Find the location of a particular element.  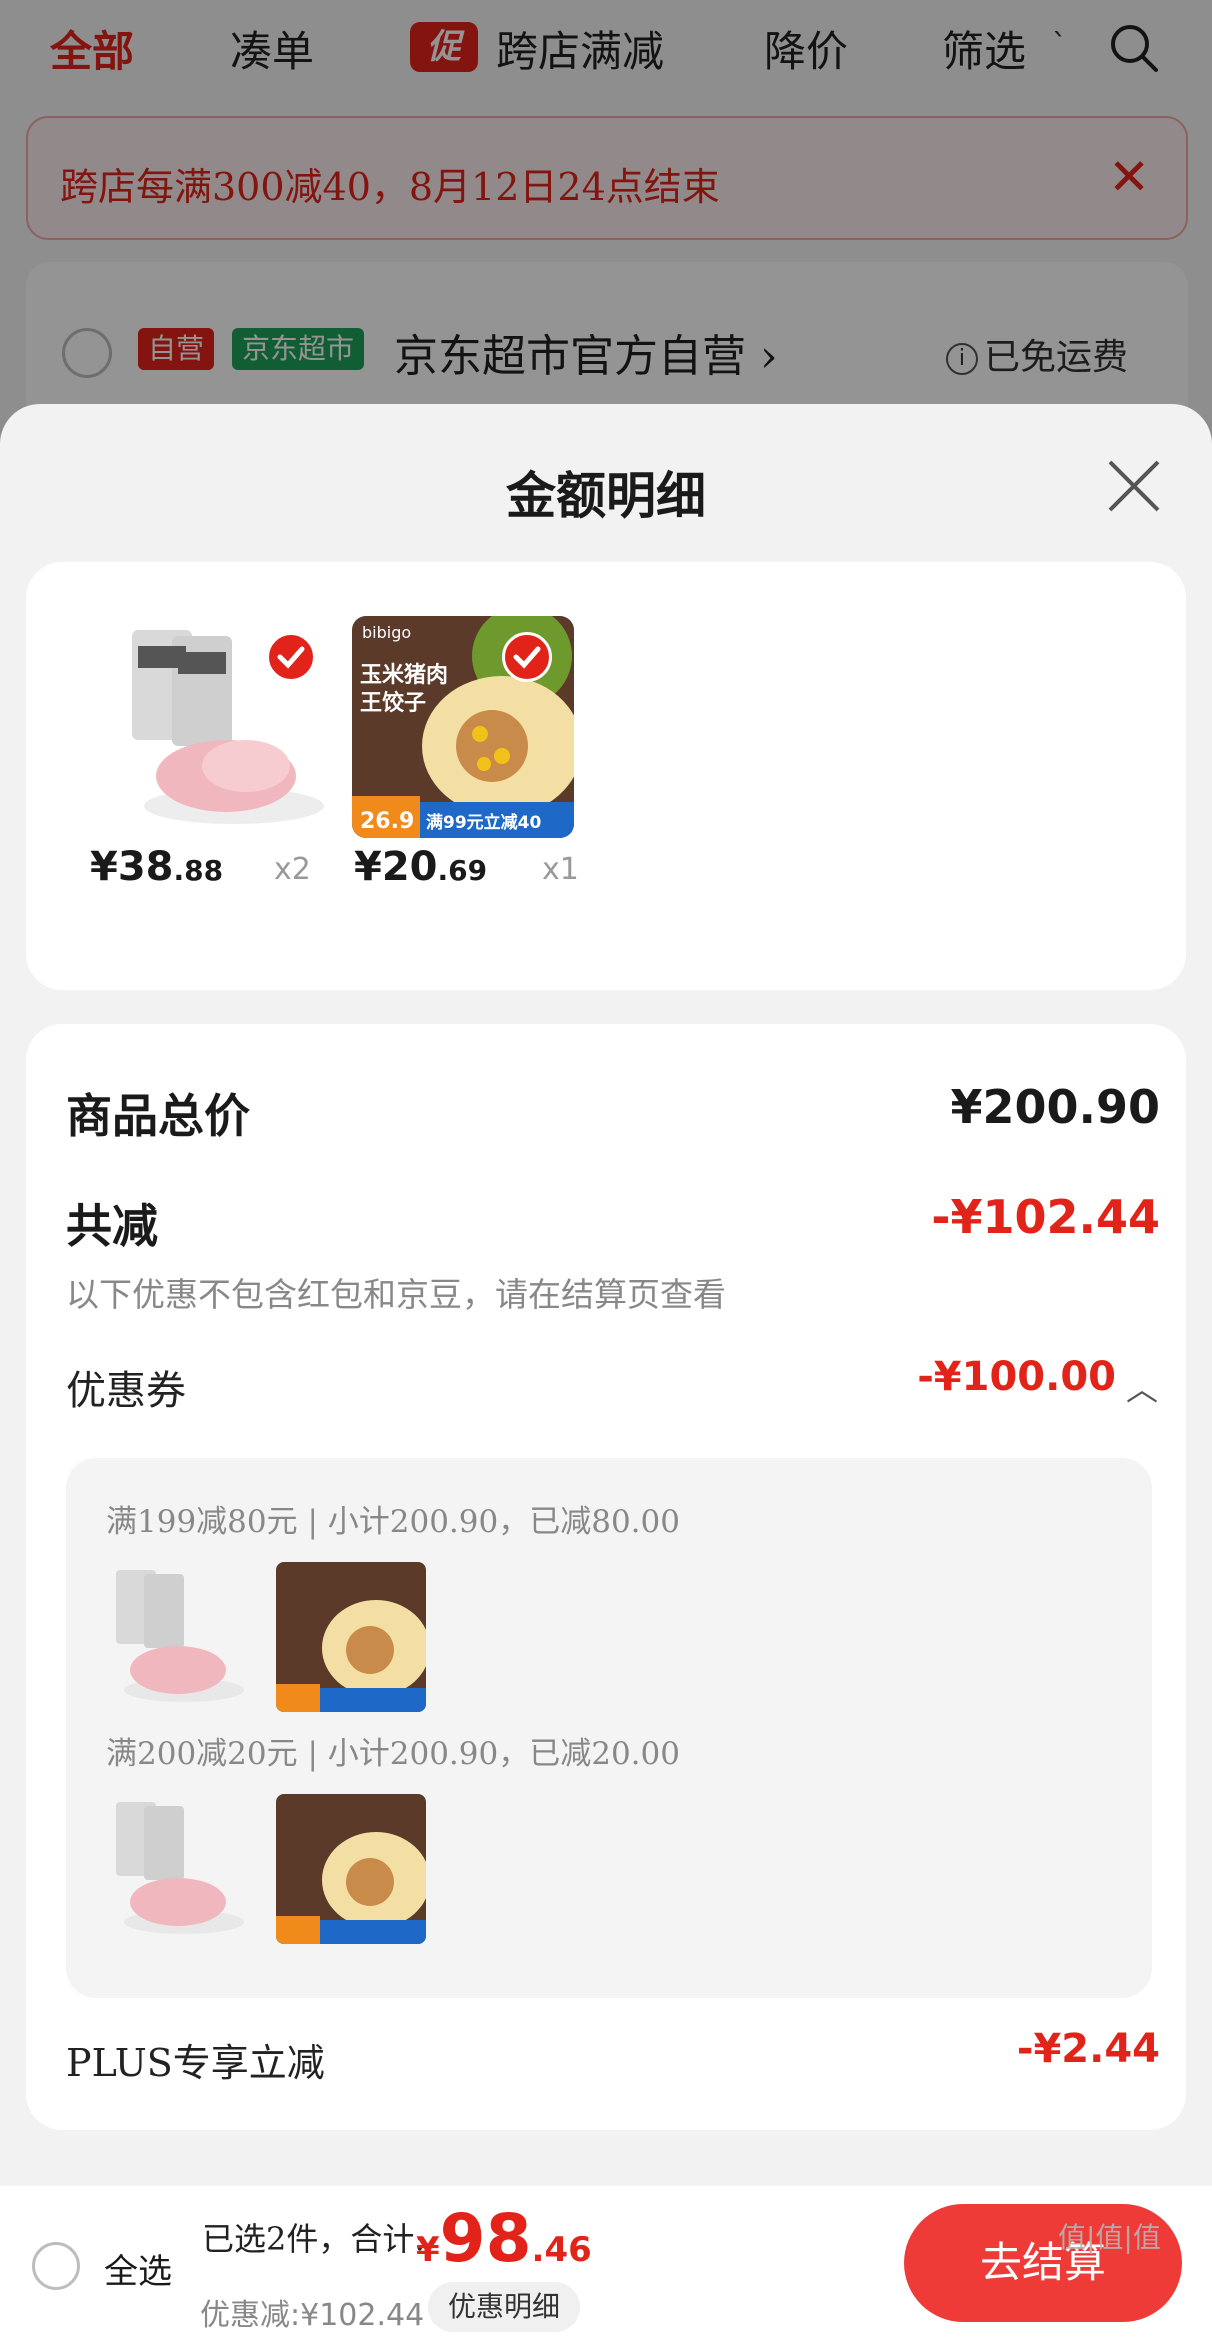

product-image-pork is located at coordinates (227, 727).